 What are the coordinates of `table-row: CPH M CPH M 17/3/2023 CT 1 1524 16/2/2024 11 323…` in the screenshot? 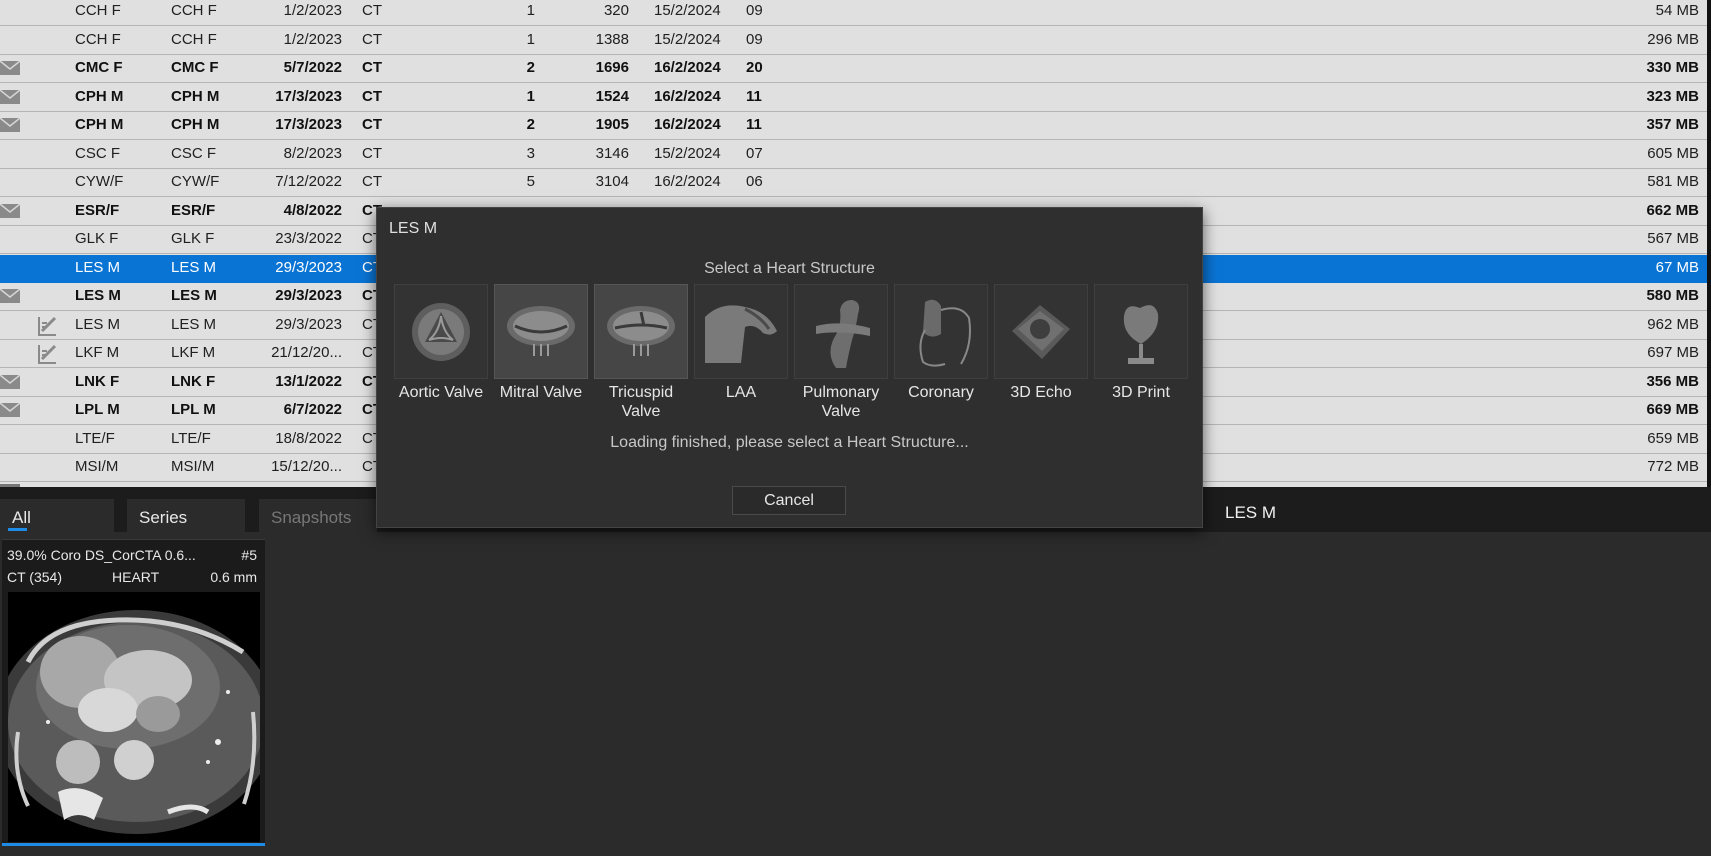 It's located at (853, 97).